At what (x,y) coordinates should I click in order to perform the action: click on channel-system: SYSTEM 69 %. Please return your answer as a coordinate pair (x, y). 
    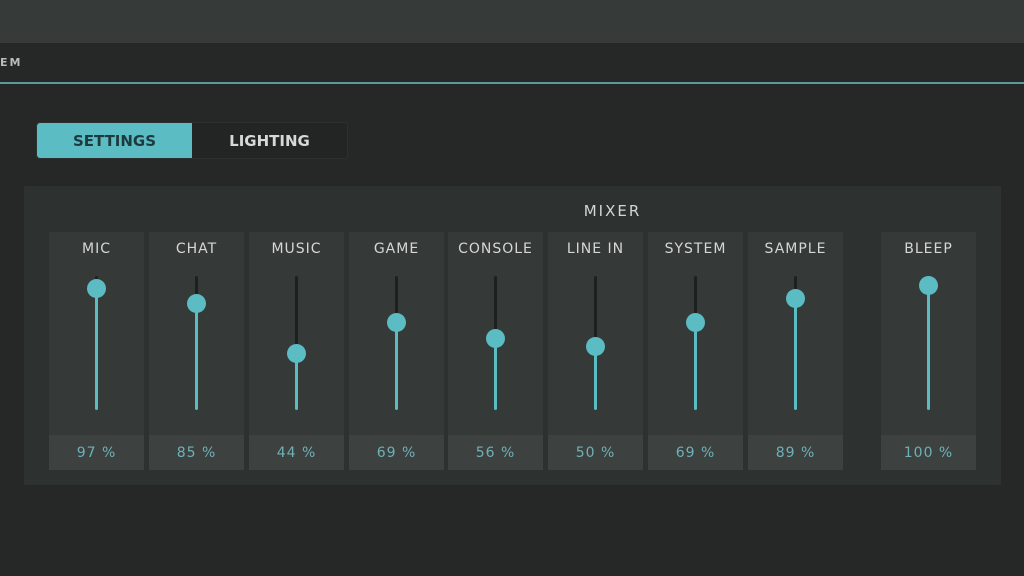
    Looking at the image, I should click on (695, 351).